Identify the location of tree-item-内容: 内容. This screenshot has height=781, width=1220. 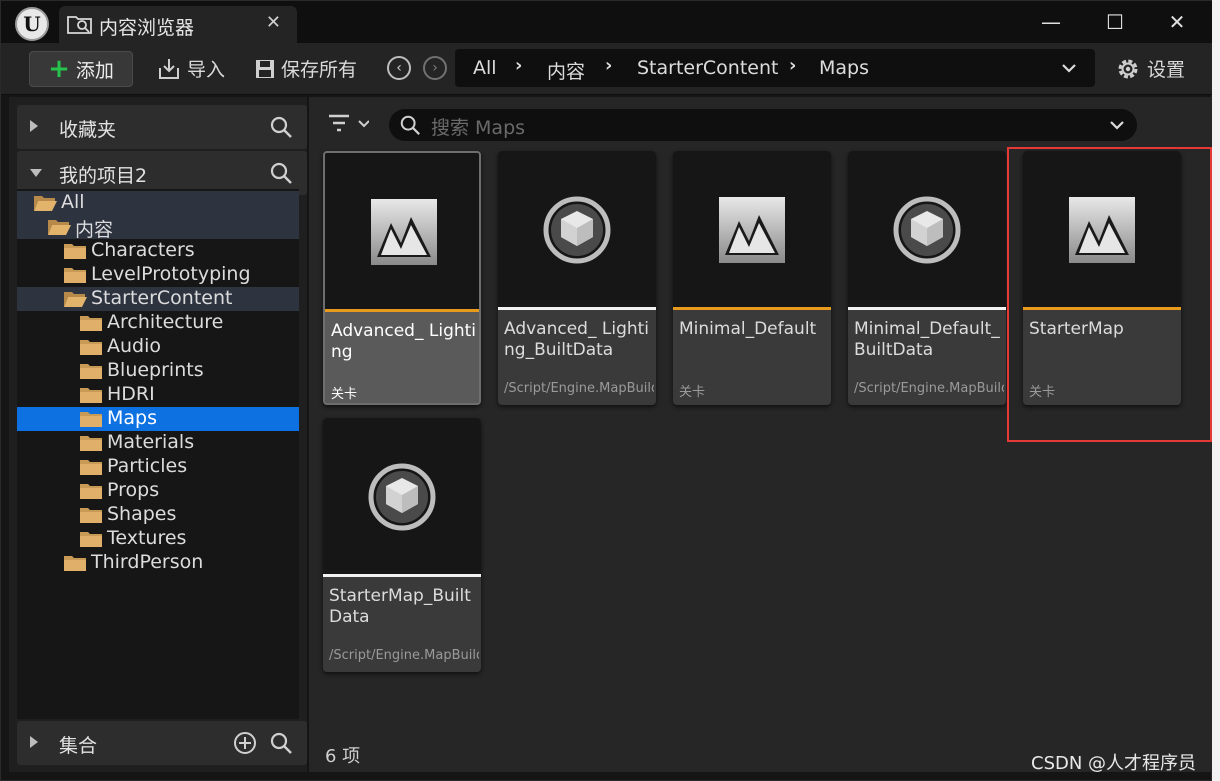
(158, 228).